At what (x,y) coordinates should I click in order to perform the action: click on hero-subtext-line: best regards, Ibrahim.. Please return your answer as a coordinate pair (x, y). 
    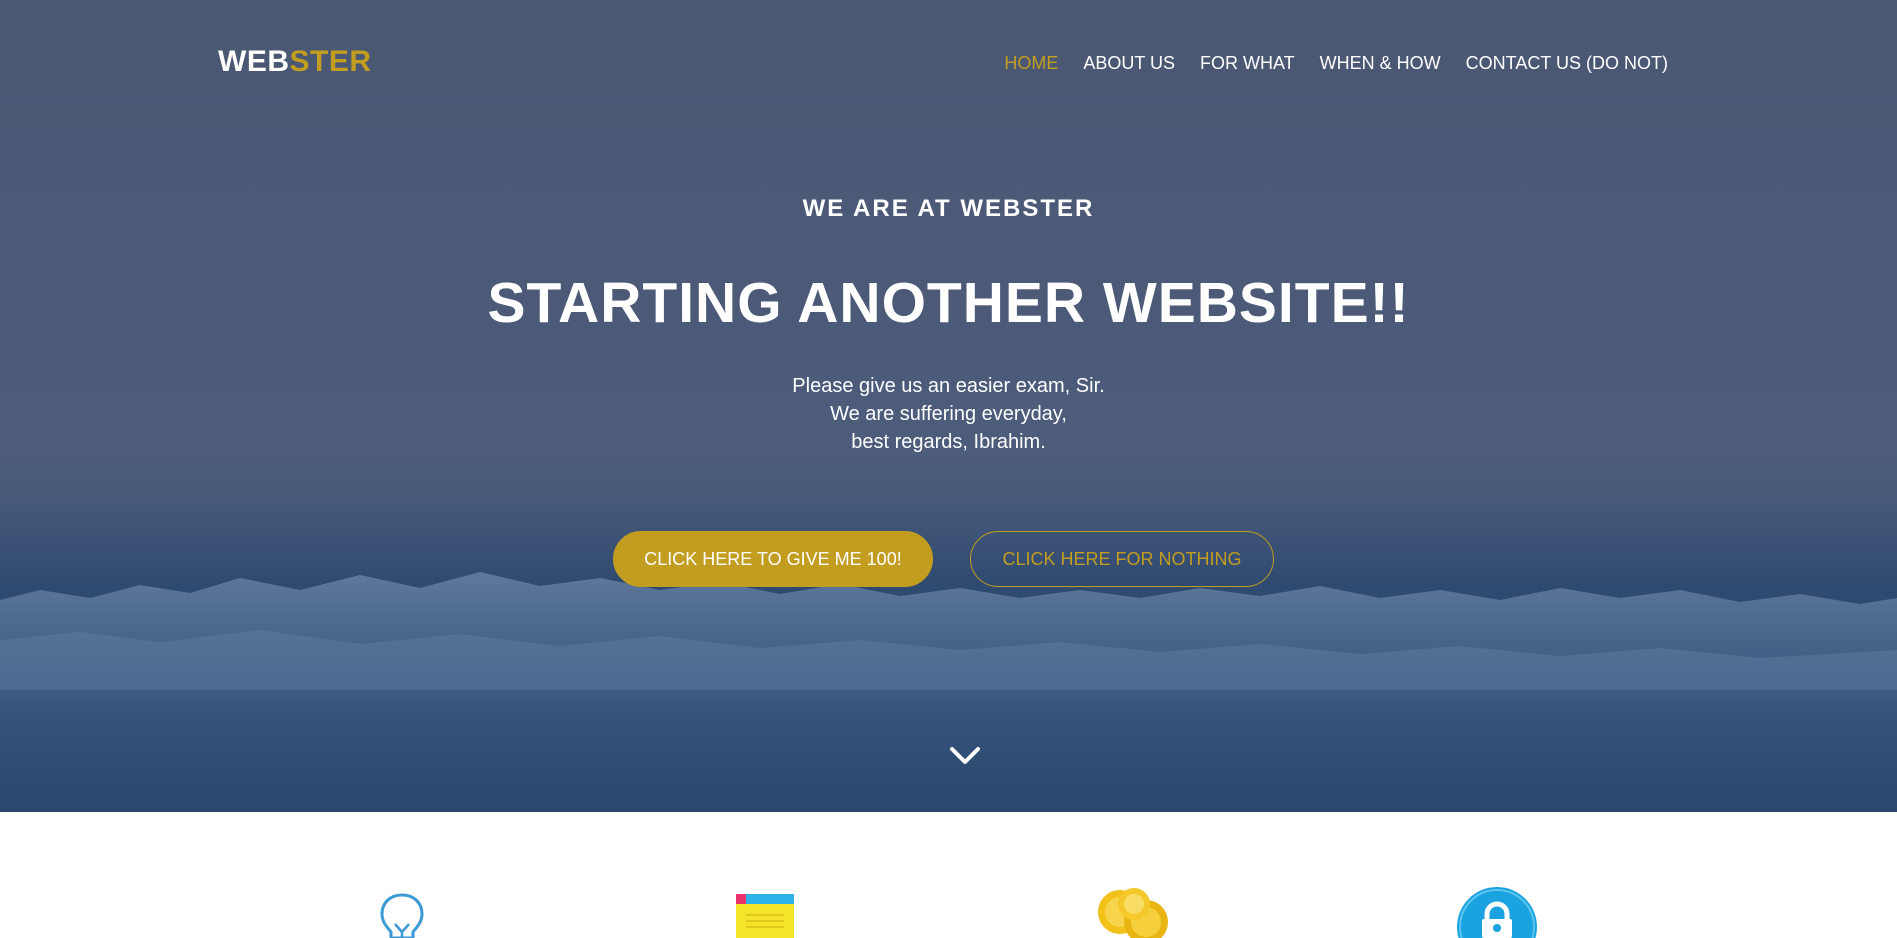
    Looking at the image, I should click on (948, 442).